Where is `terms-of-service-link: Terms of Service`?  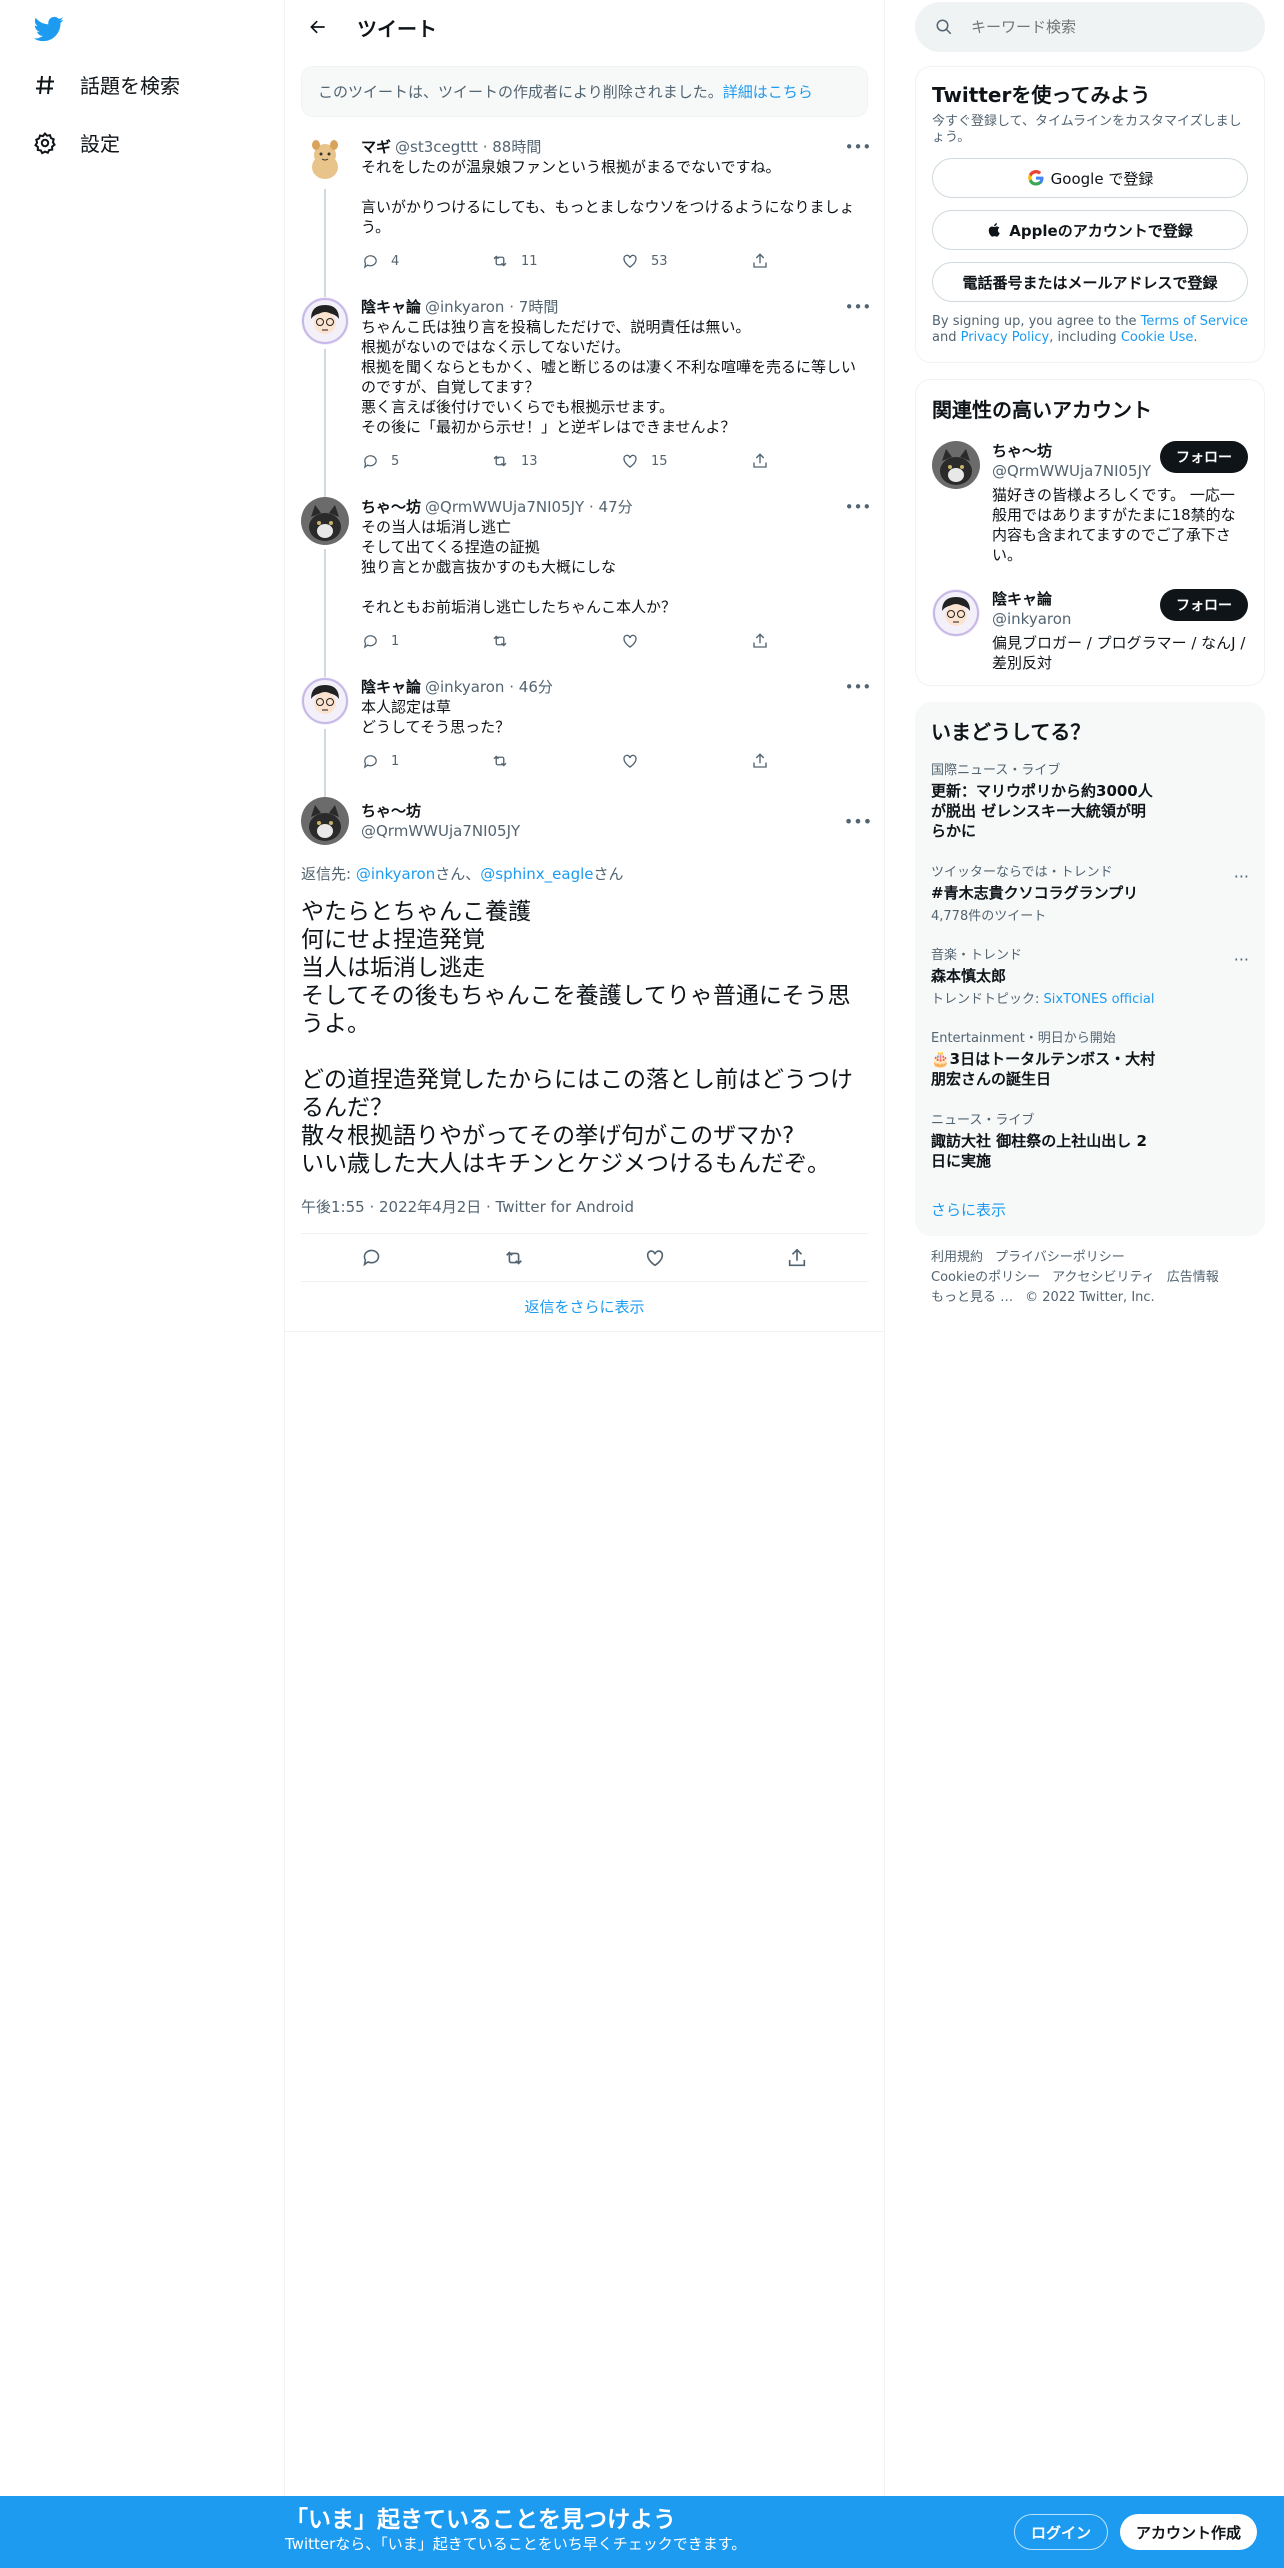 terms-of-service-link: Terms of Service is located at coordinates (1194, 321).